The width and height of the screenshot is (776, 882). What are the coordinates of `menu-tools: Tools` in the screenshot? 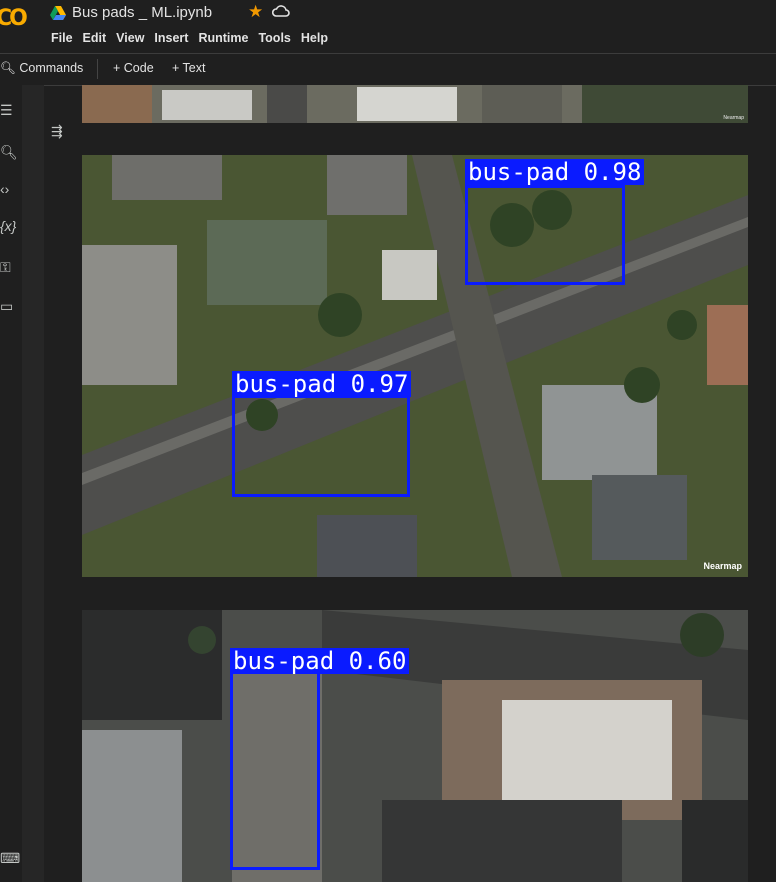 It's located at (274, 38).